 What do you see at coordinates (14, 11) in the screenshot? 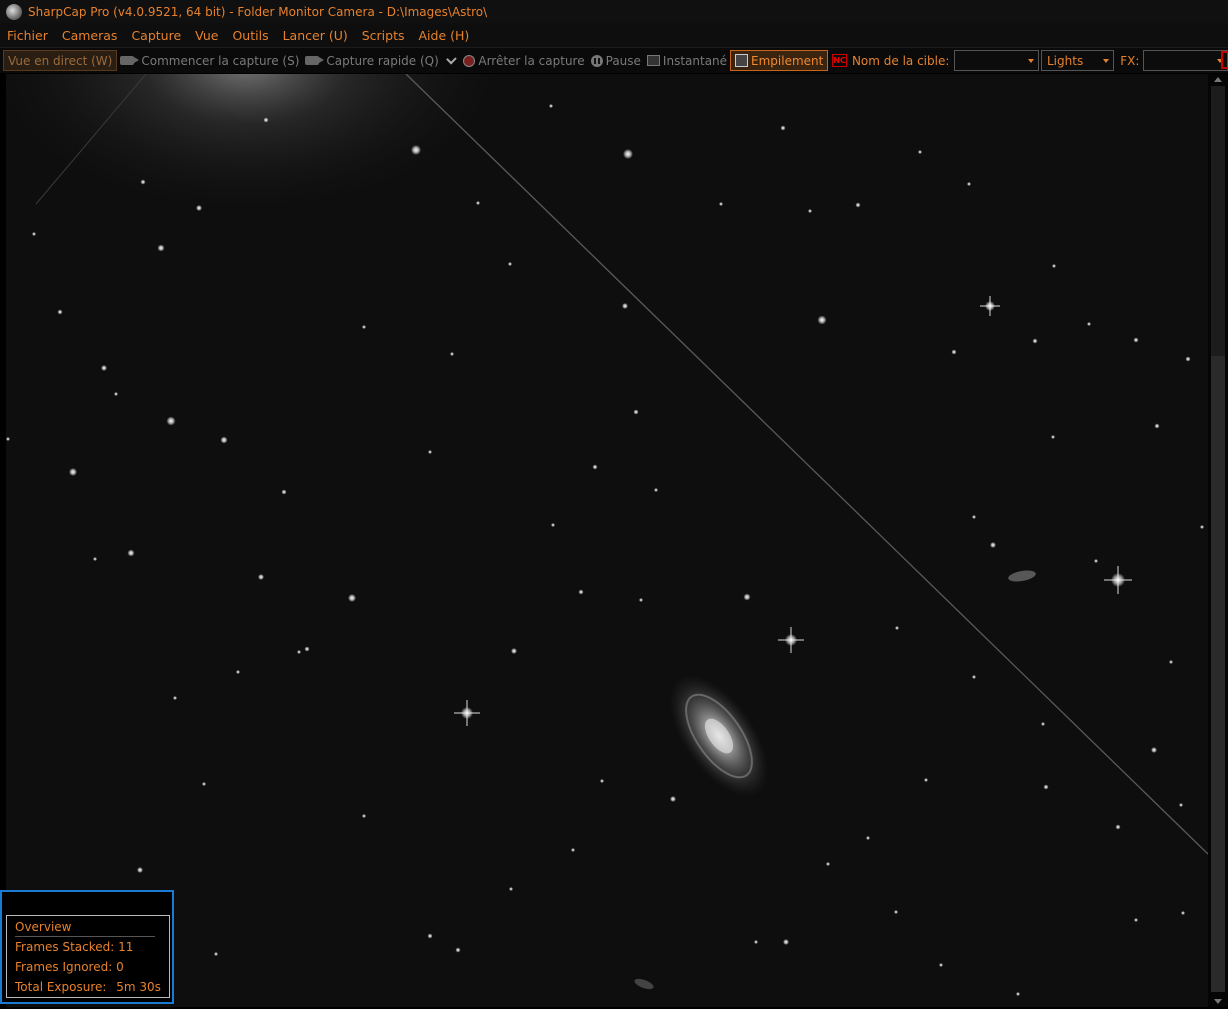
I see `sharpcap-app-icon` at bounding box center [14, 11].